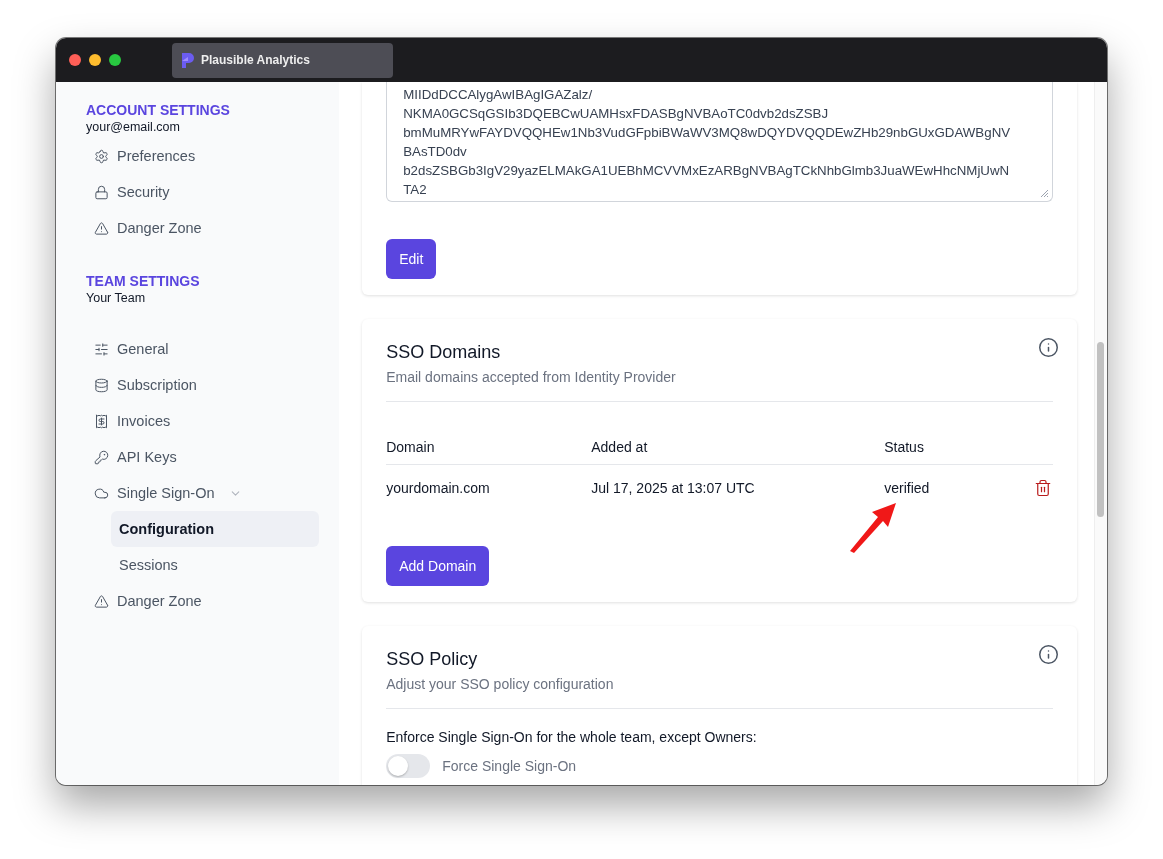 The image size is (1163, 859). Describe the element at coordinates (101, 457) in the screenshot. I see `key-icon` at that location.